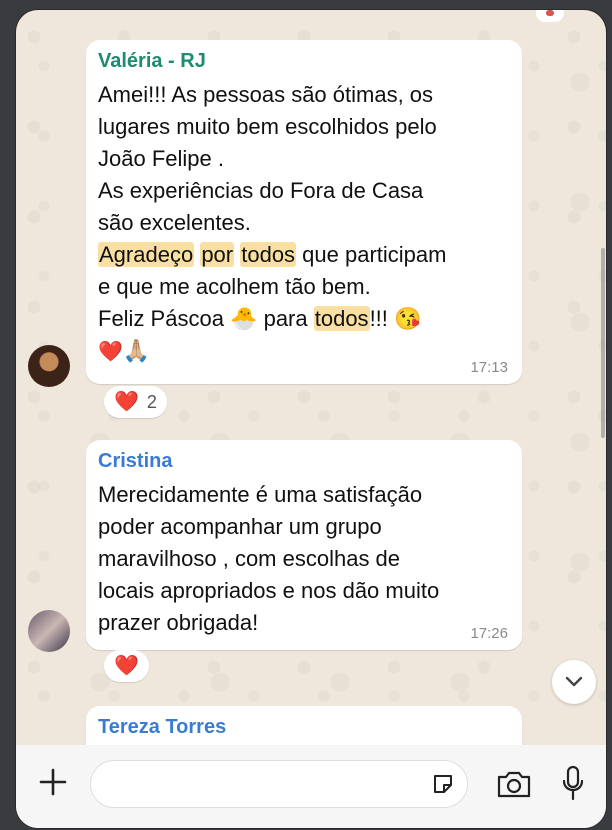  What do you see at coordinates (260, 494) in the screenshot?
I see `message-line: Merecidamente é uma satisfação` at bounding box center [260, 494].